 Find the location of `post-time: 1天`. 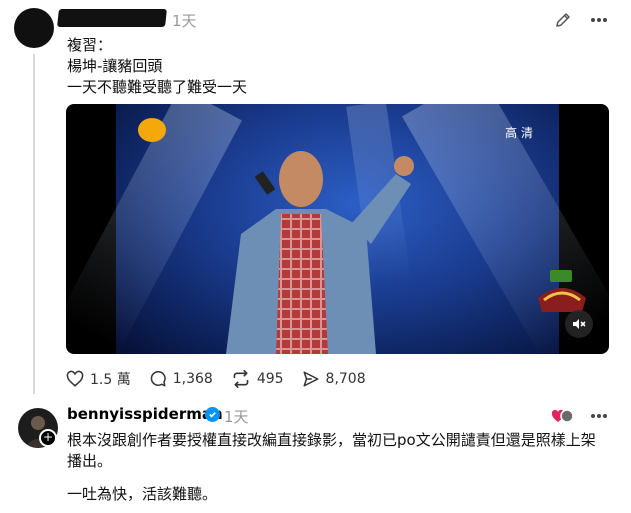

post-time: 1天 is located at coordinates (184, 21).